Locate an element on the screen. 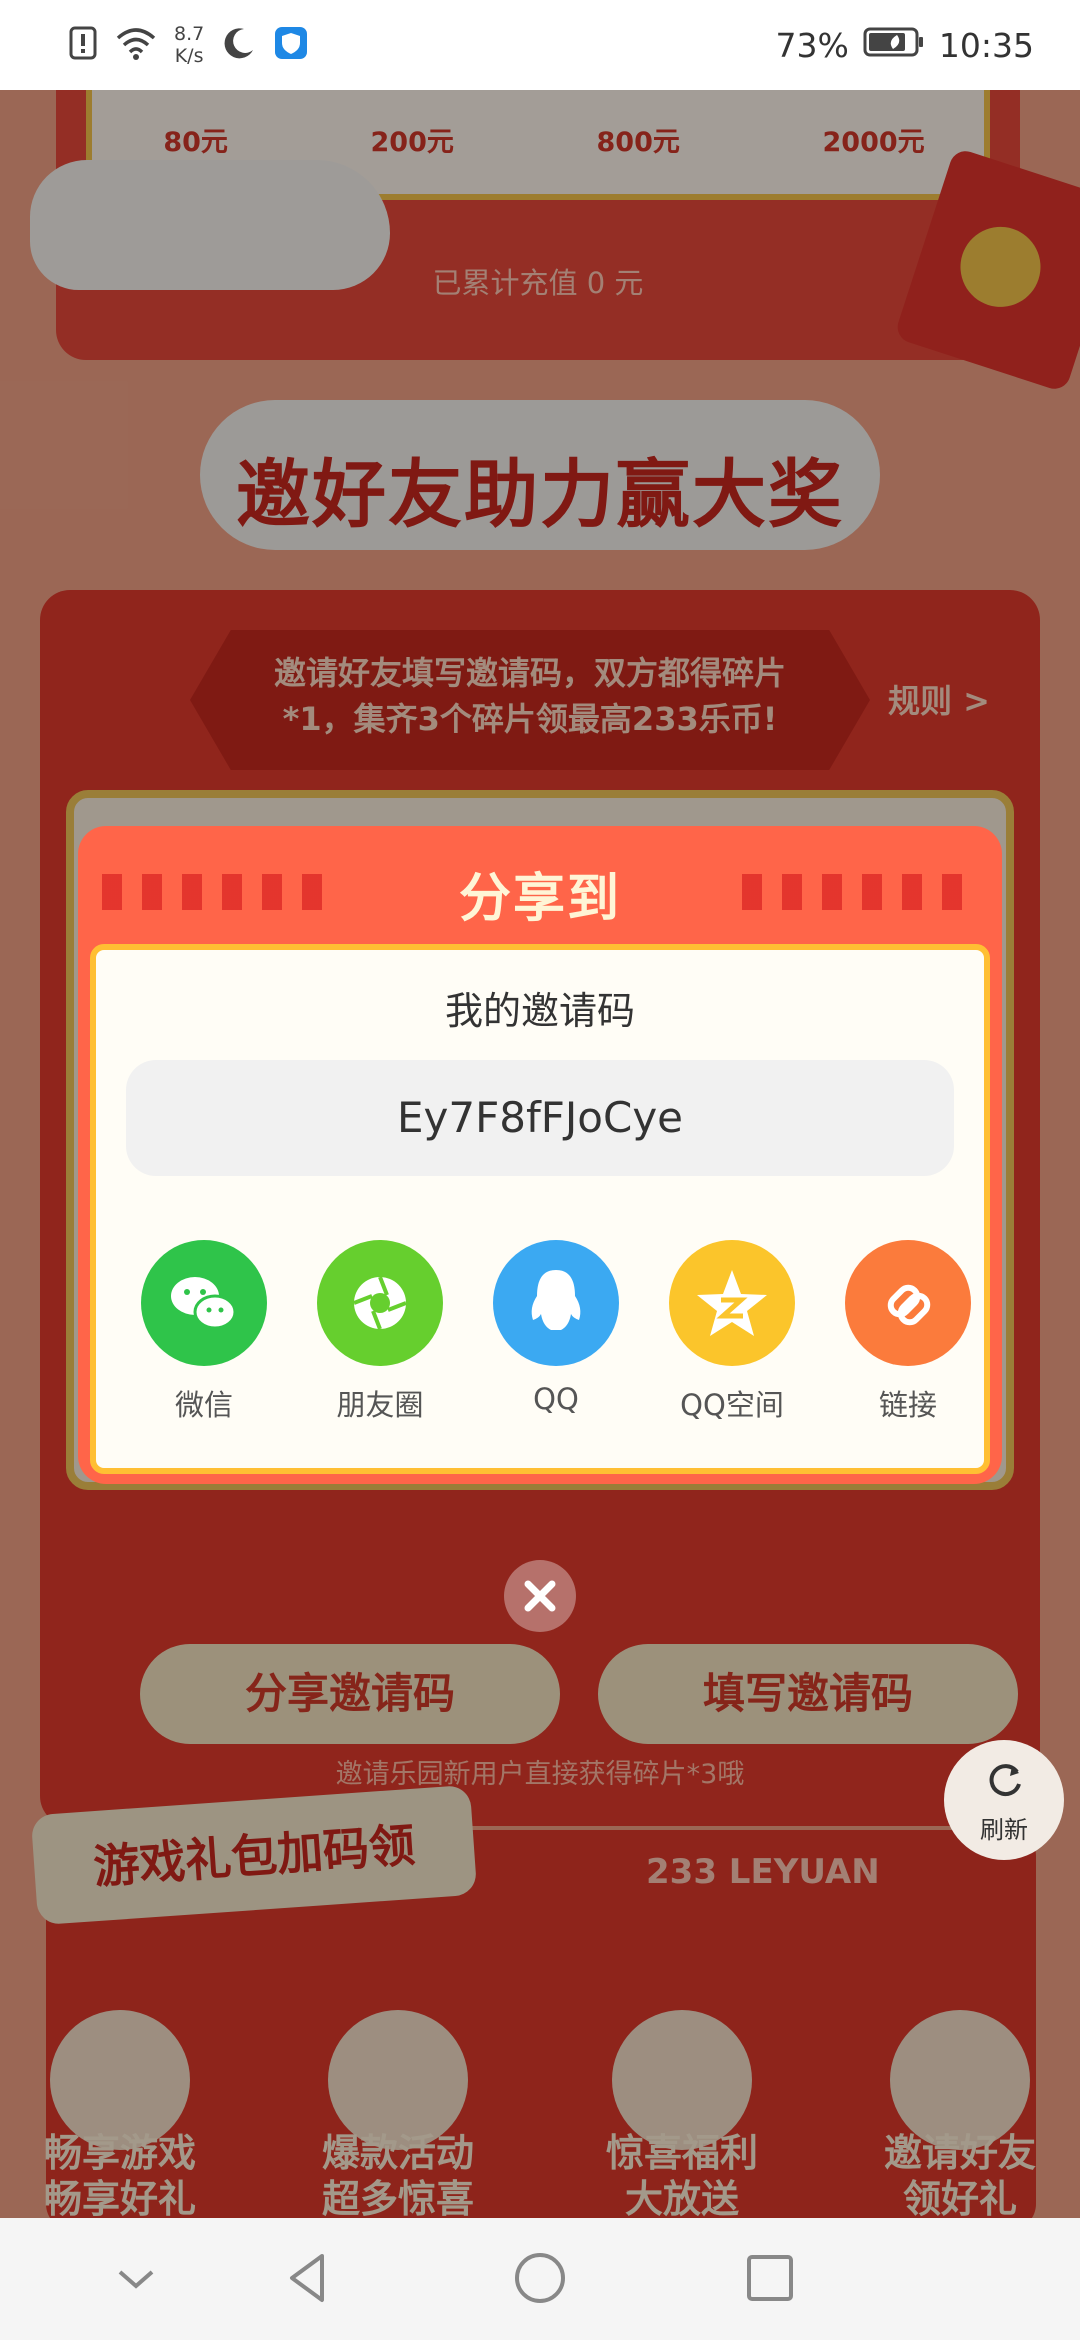  clock-time: 10:35 is located at coordinates (986, 45).